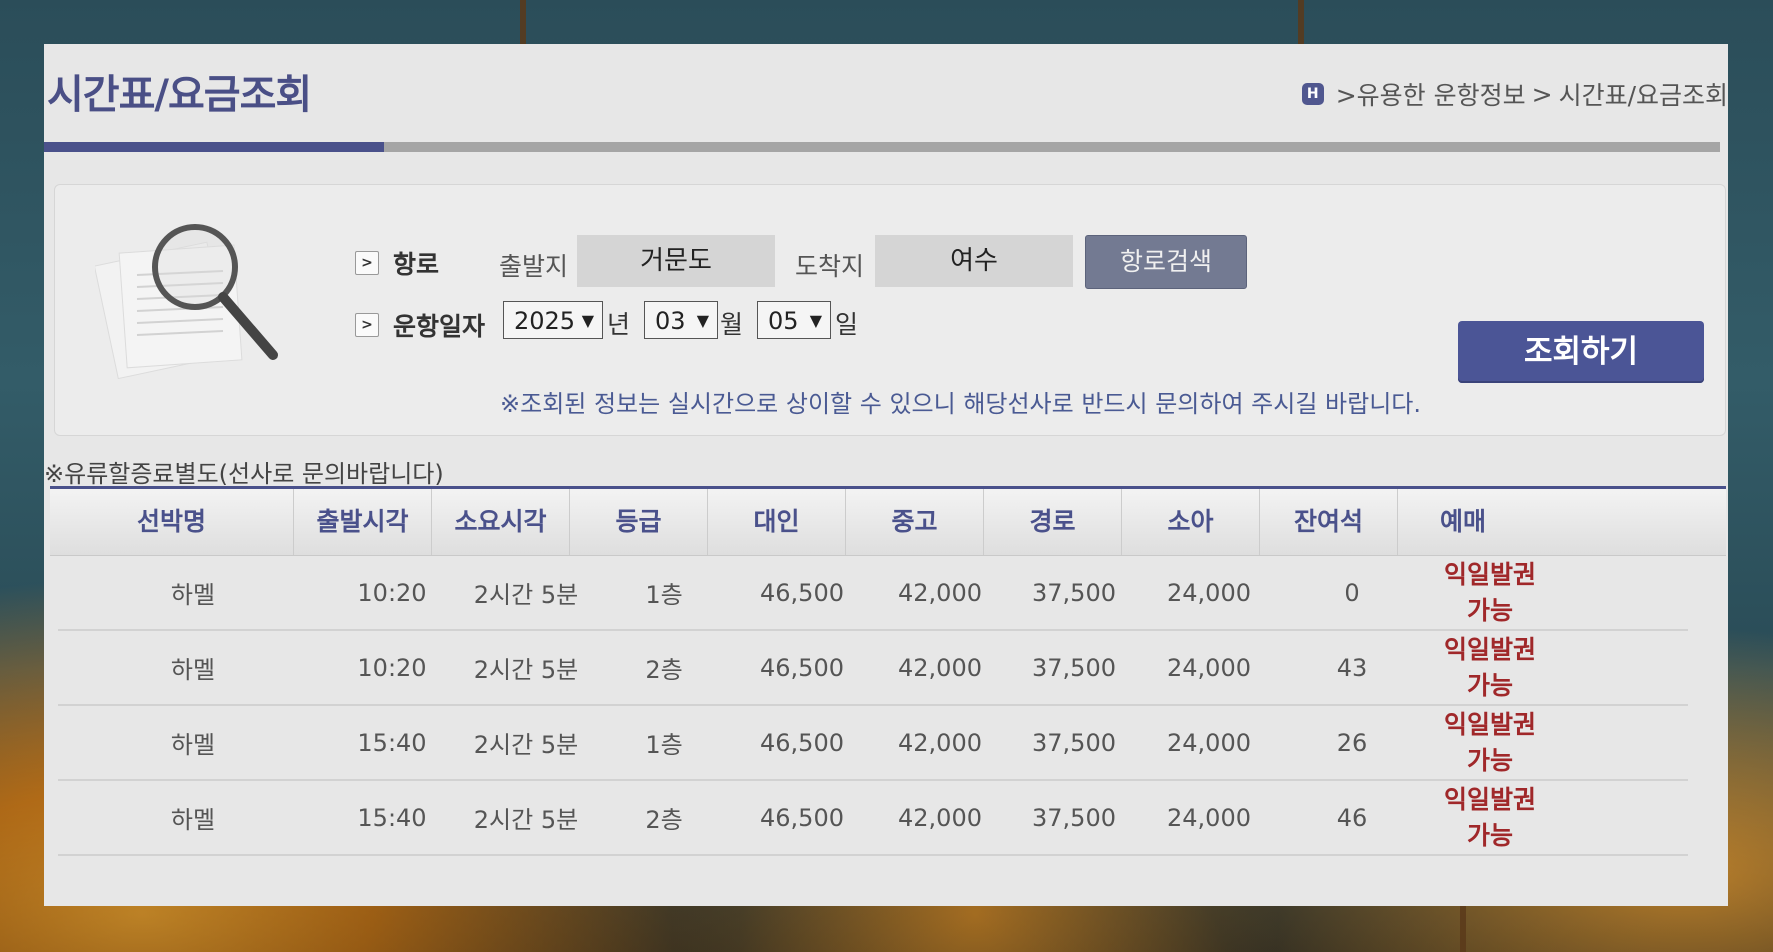 The width and height of the screenshot is (1773, 952). What do you see at coordinates (1352, 592) in the screenshot?
I see `cell-seats: 0` at bounding box center [1352, 592].